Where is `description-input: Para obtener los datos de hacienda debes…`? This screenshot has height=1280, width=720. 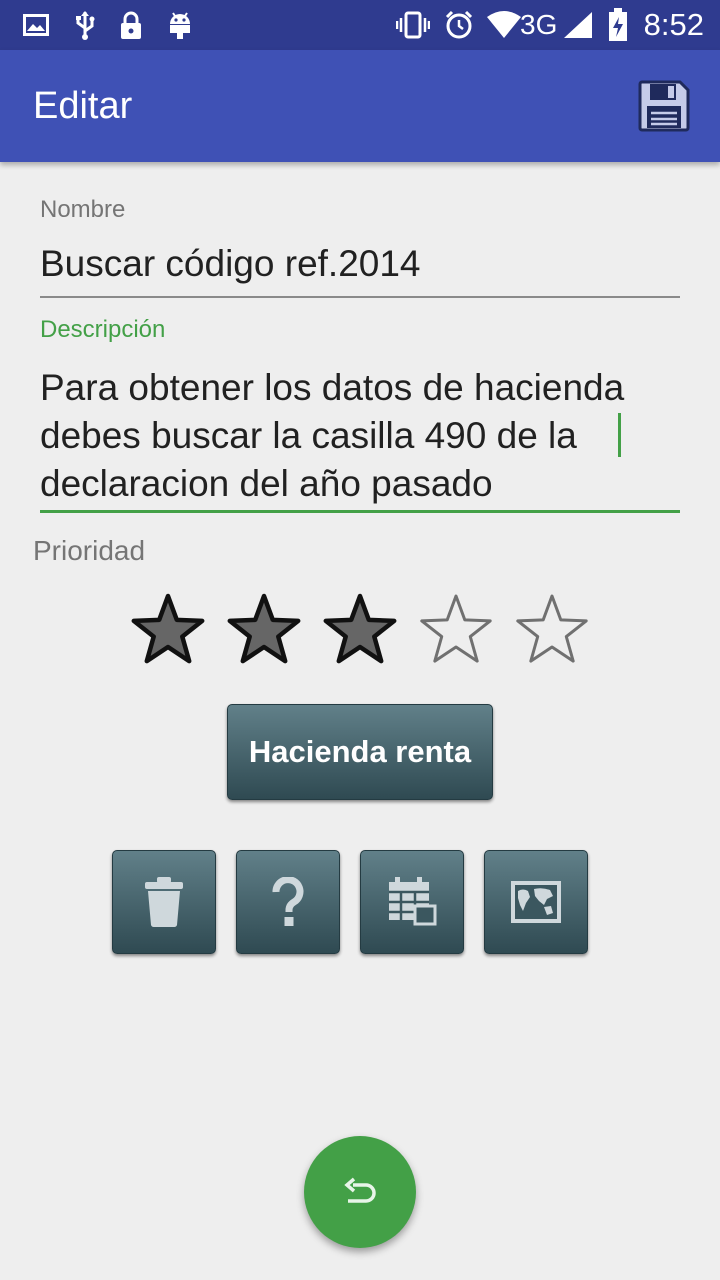
description-input: Para obtener los datos de hacienda debes… is located at coordinates (365, 436).